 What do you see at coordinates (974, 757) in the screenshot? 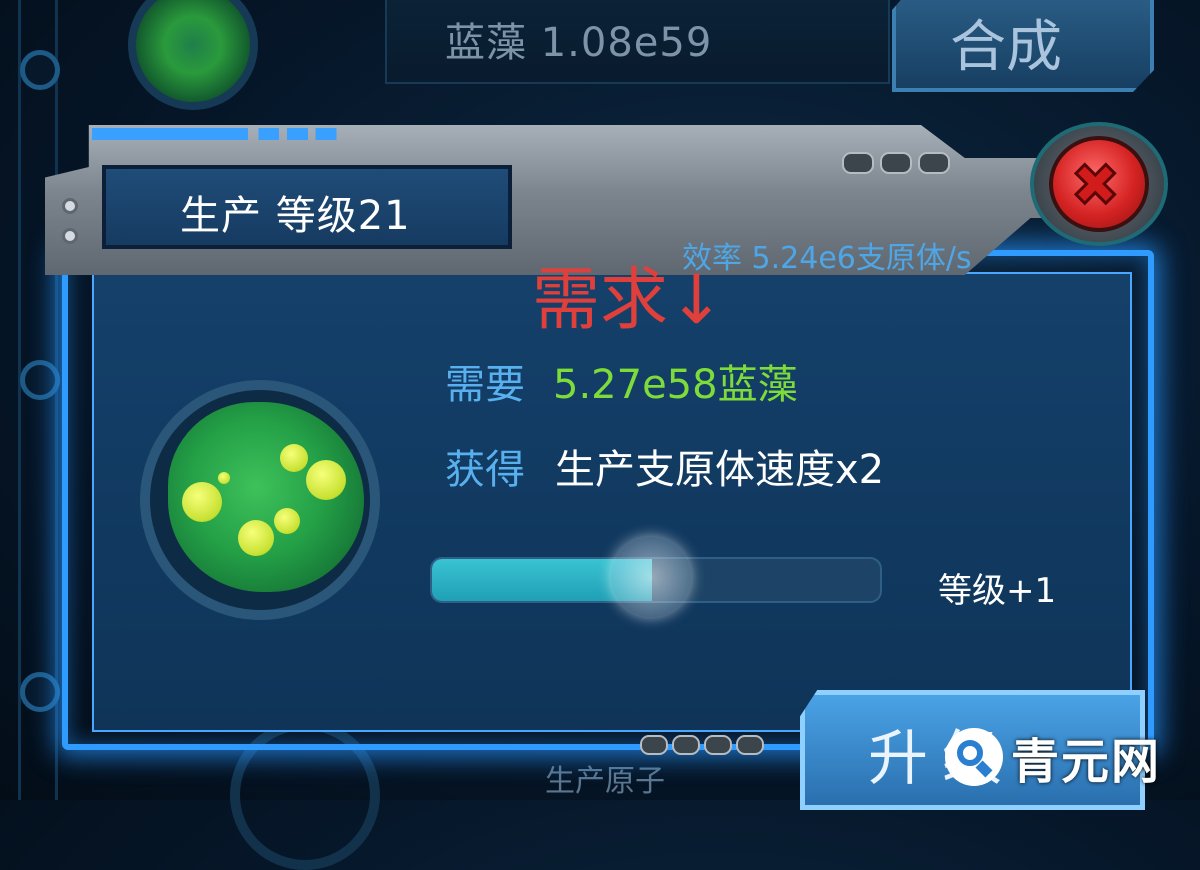
I see `search-logo-icon` at bounding box center [974, 757].